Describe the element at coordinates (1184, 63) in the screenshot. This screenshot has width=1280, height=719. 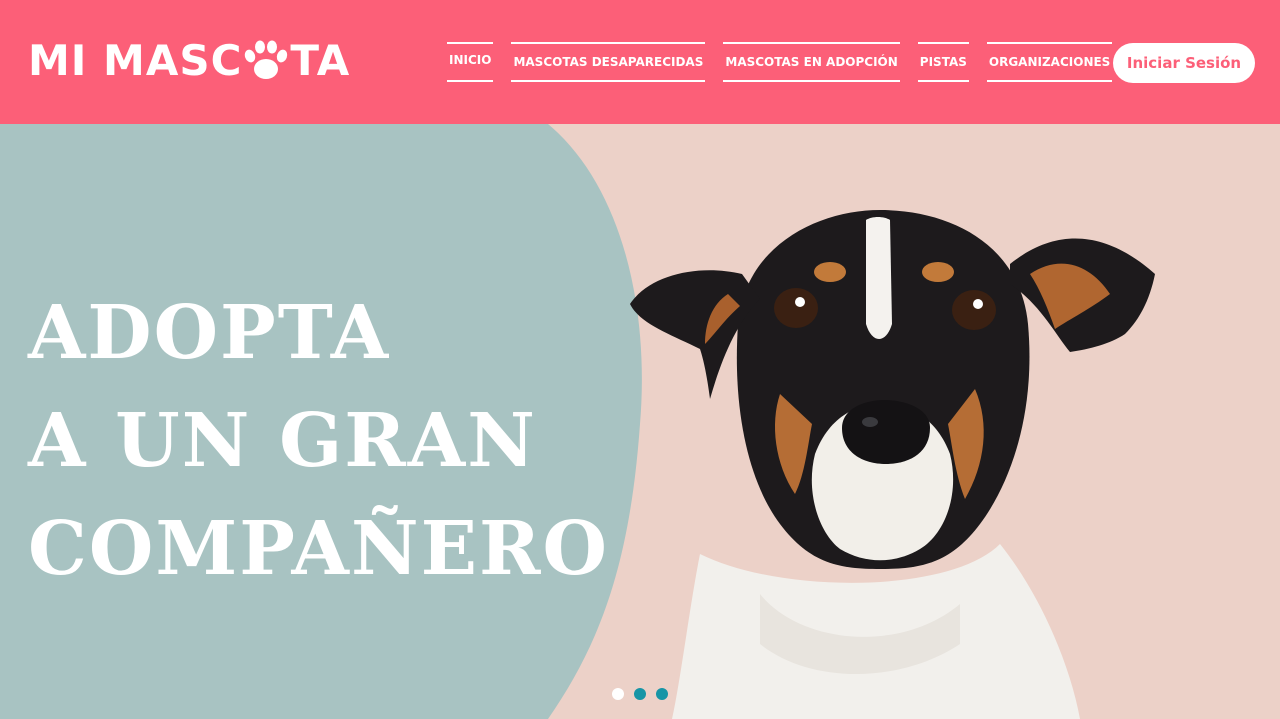
I see `login-button: Iniciar Sesión` at that location.